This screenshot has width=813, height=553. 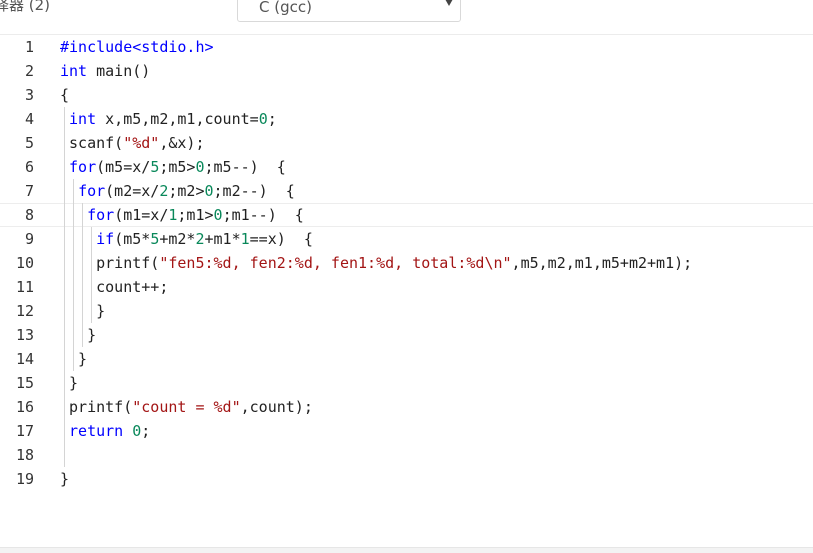 I want to click on code-token: ;m1>, so click(x=195, y=215).